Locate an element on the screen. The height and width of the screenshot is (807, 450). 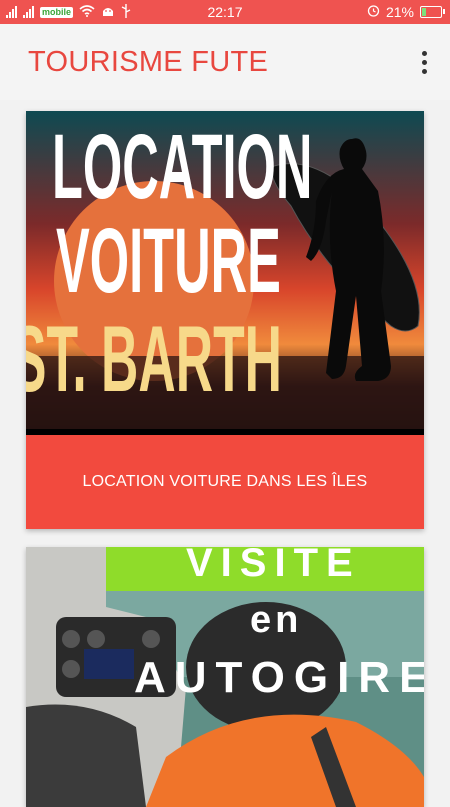
more-vert-icon is located at coordinates (424, 62).